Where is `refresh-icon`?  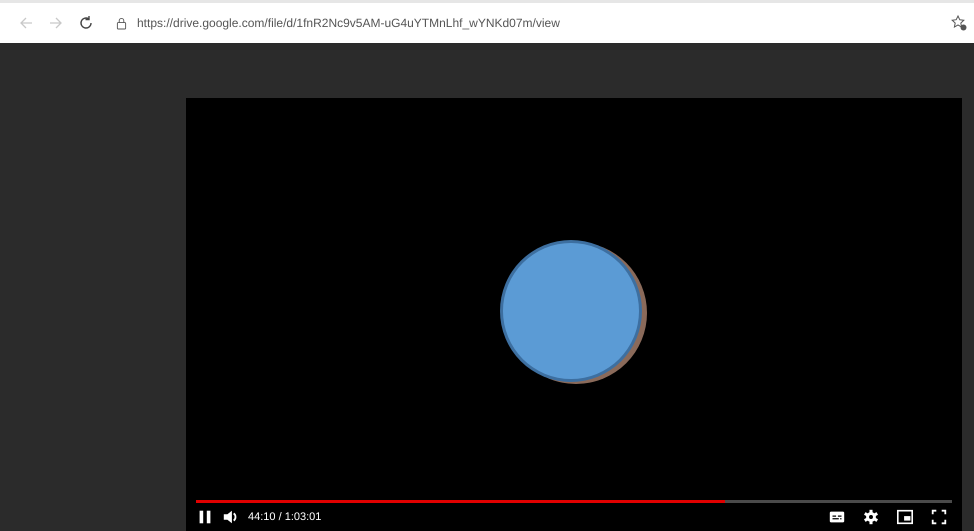
refresh-icon is located at coordinates (86, 23).